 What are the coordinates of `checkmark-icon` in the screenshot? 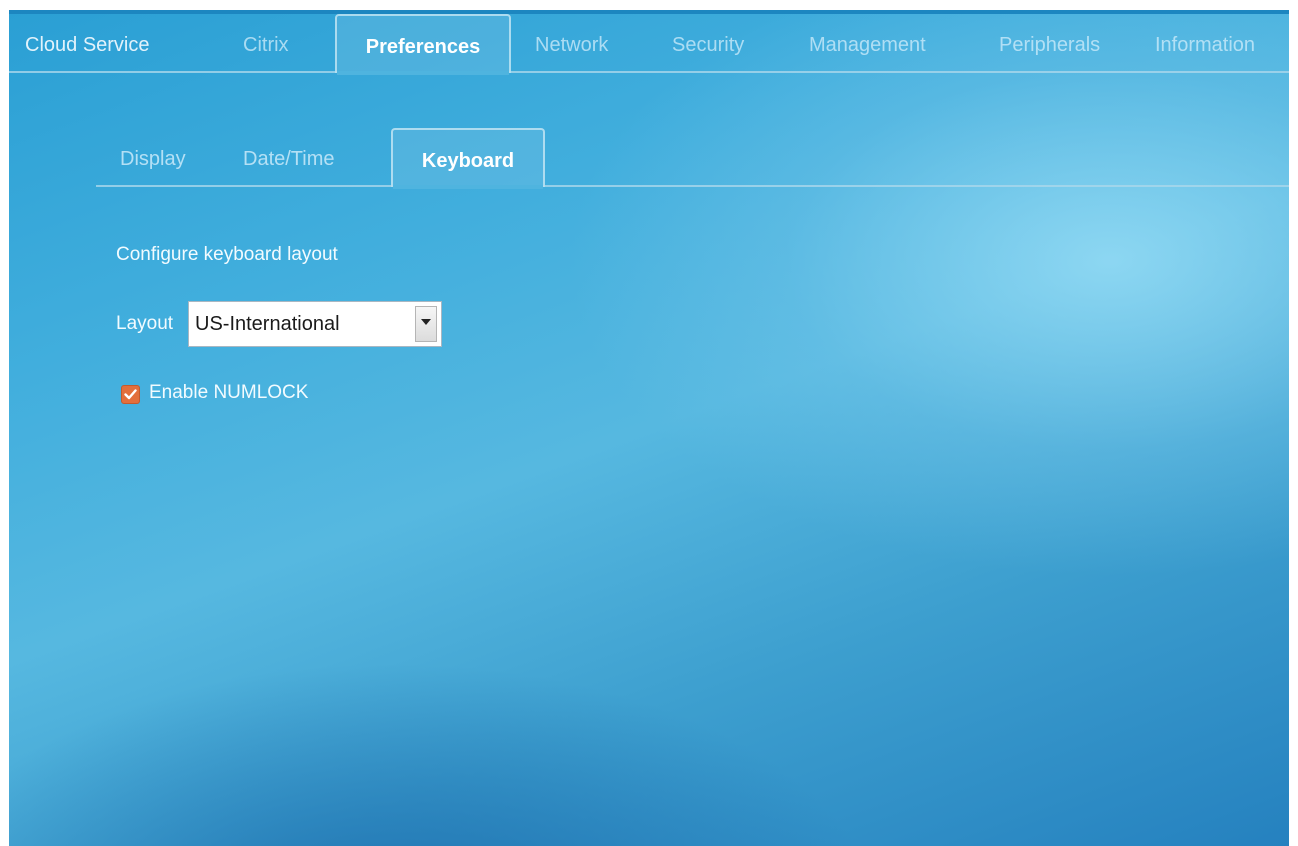 It's located at (130, 394).